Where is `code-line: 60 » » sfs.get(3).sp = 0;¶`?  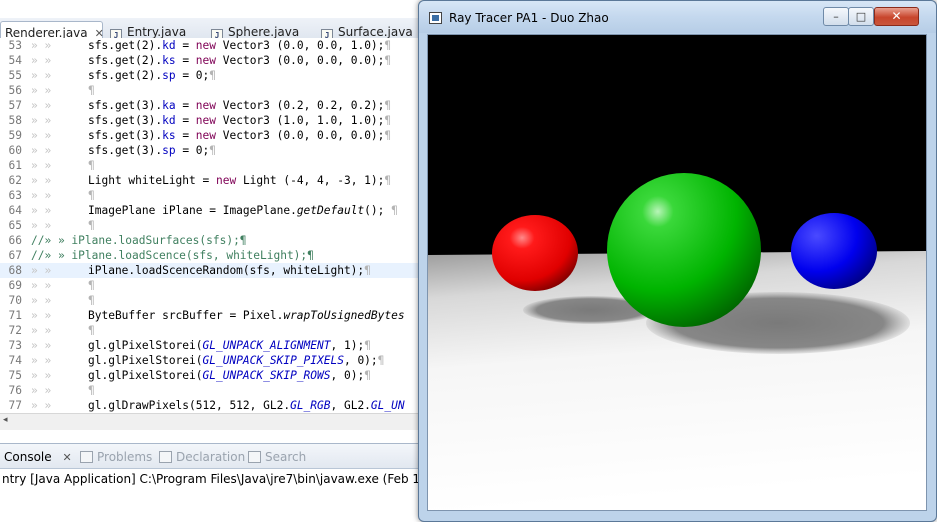 code-line: 60 » » sfs.get(3).sp = 0;¶ is located at coordinates (210, 150).